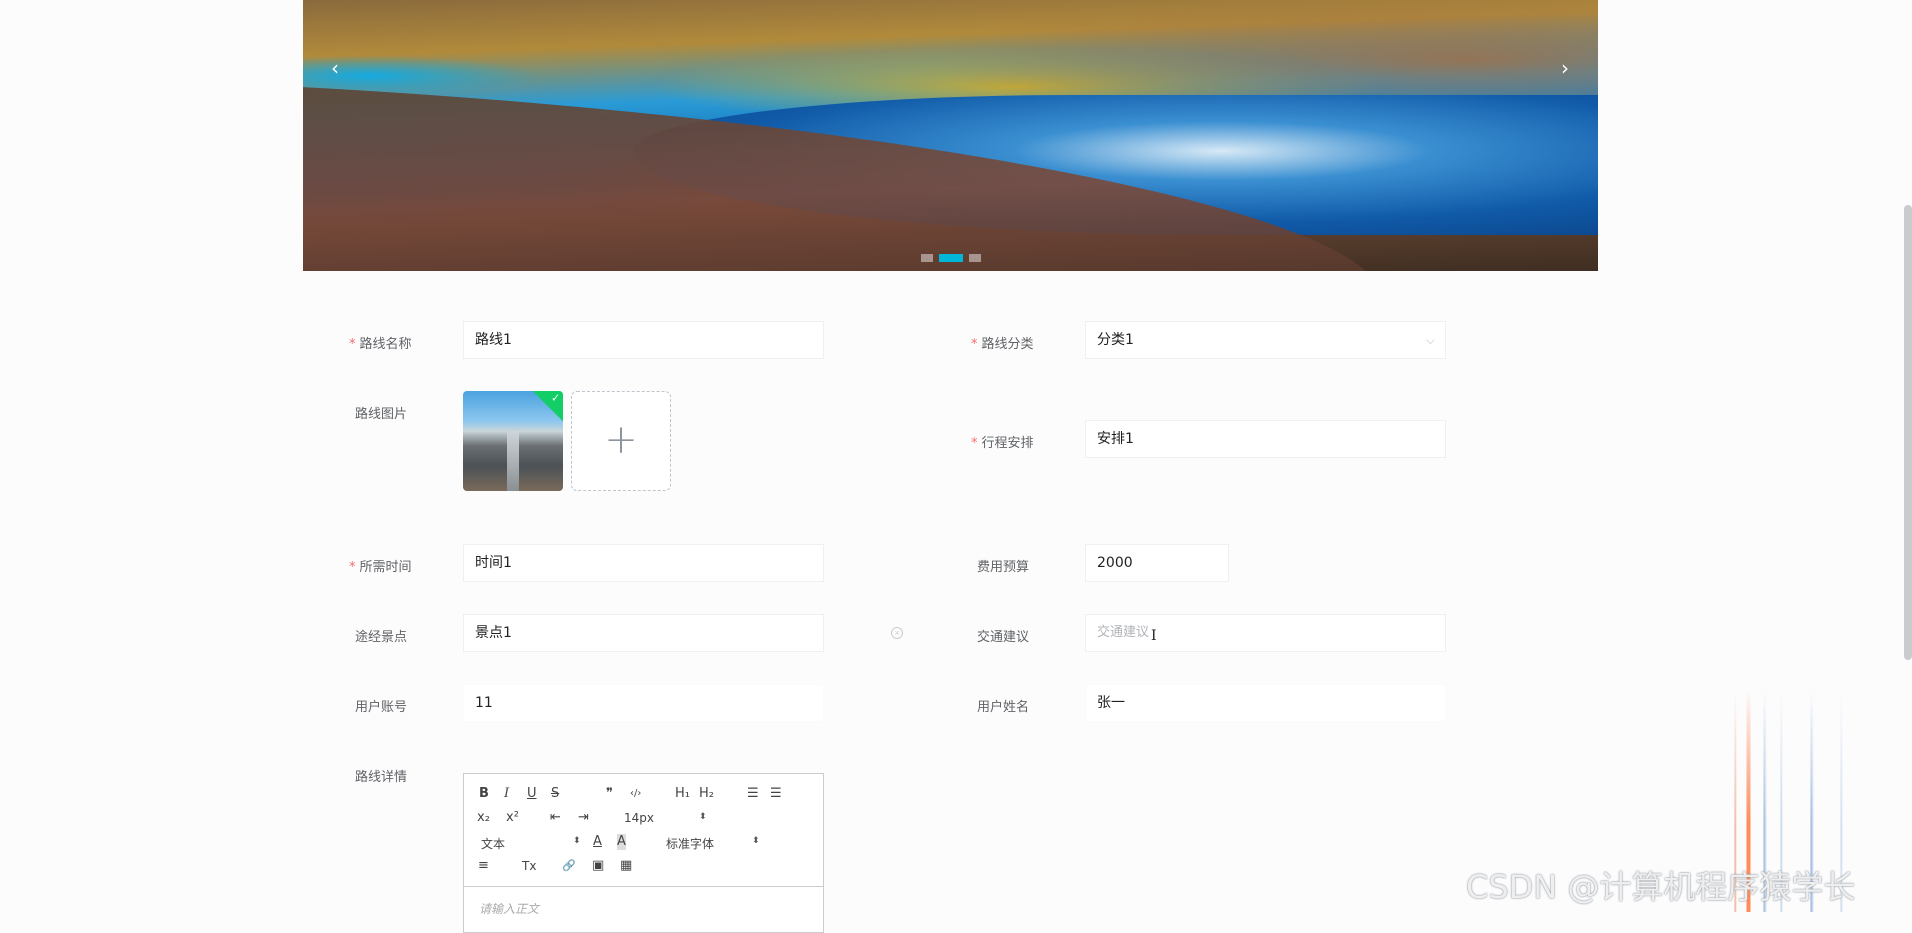  I want to click on subscript-button: x₂, so click(483, 818).